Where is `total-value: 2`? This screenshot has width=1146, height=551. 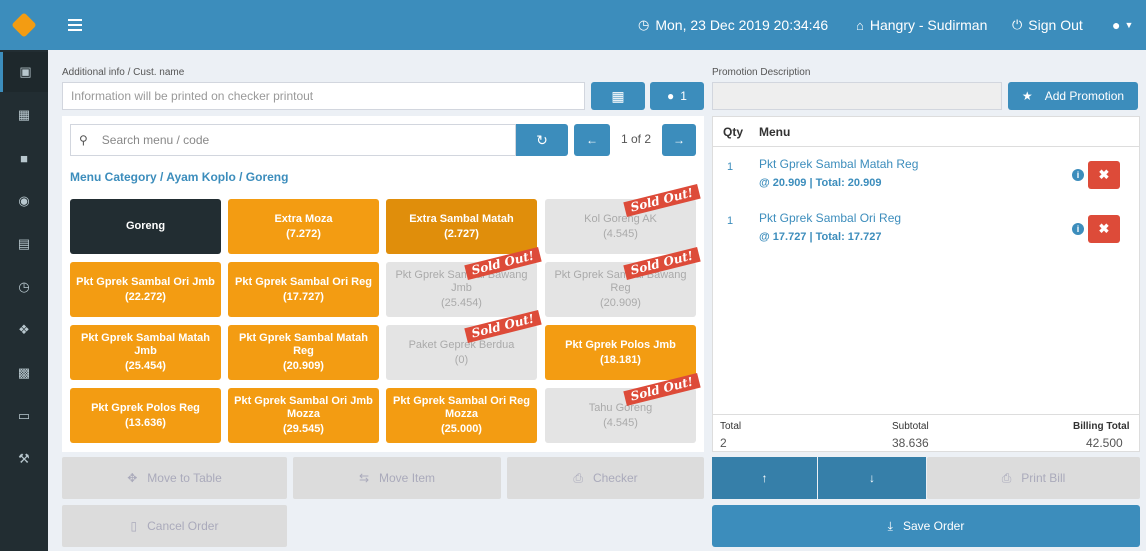 total-value: 2 is located at coordinates (723, 443).